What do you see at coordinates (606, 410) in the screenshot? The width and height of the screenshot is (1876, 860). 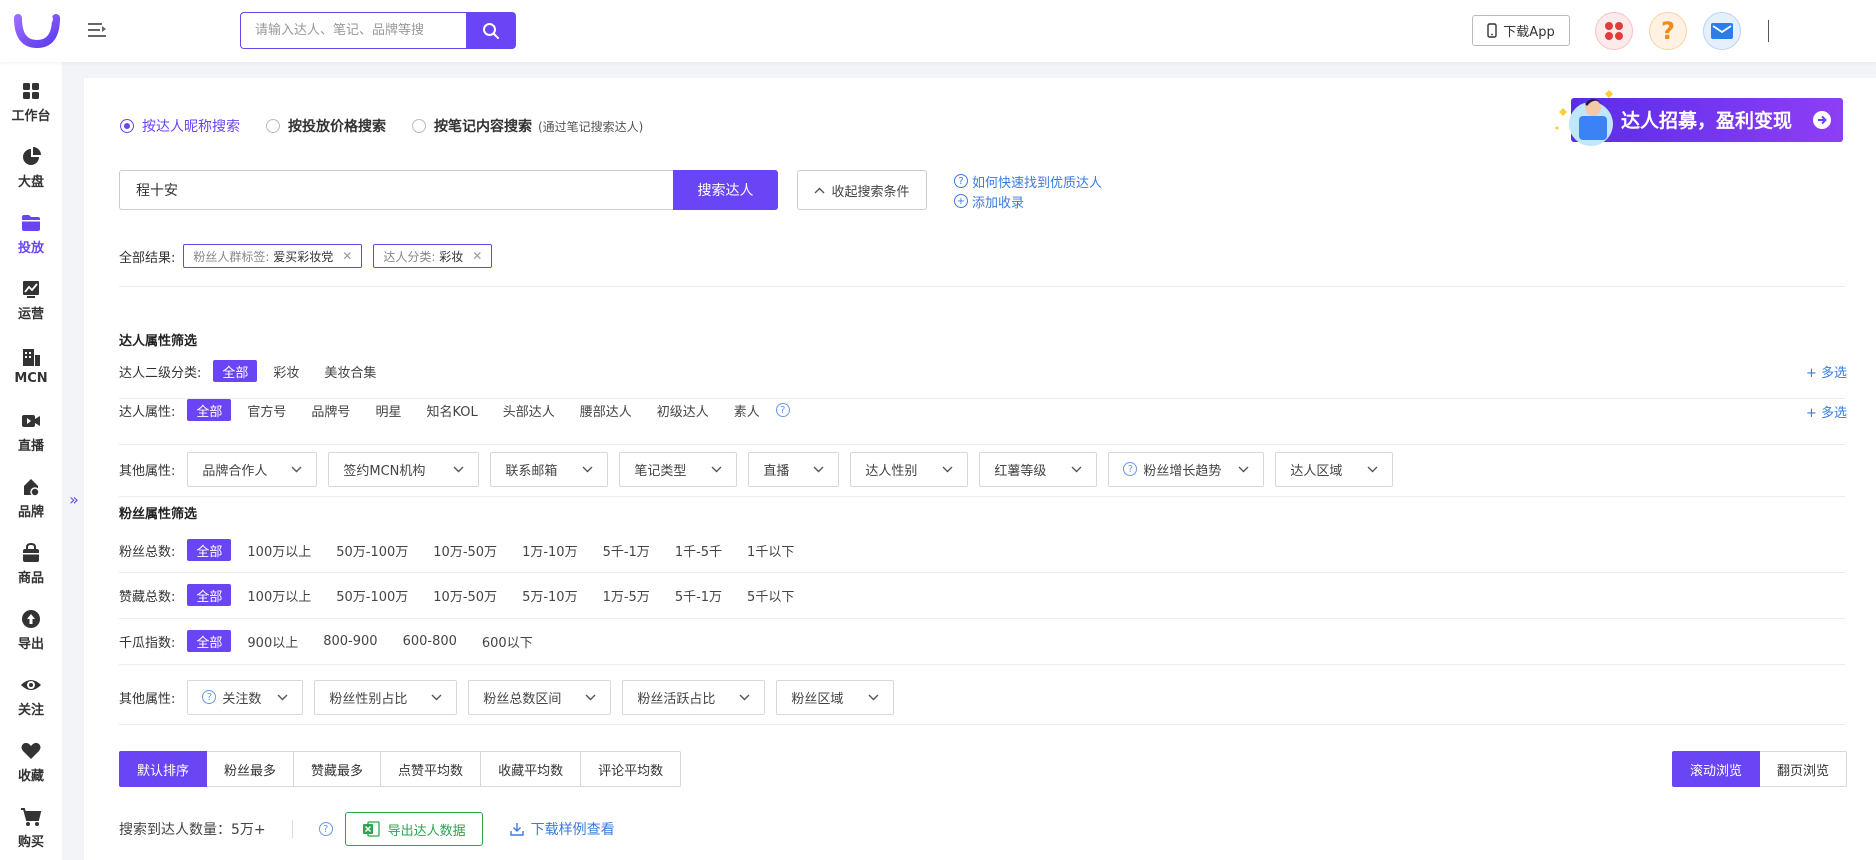 I see `filter-option: 腰部达人` at bounding box center [606, 410].